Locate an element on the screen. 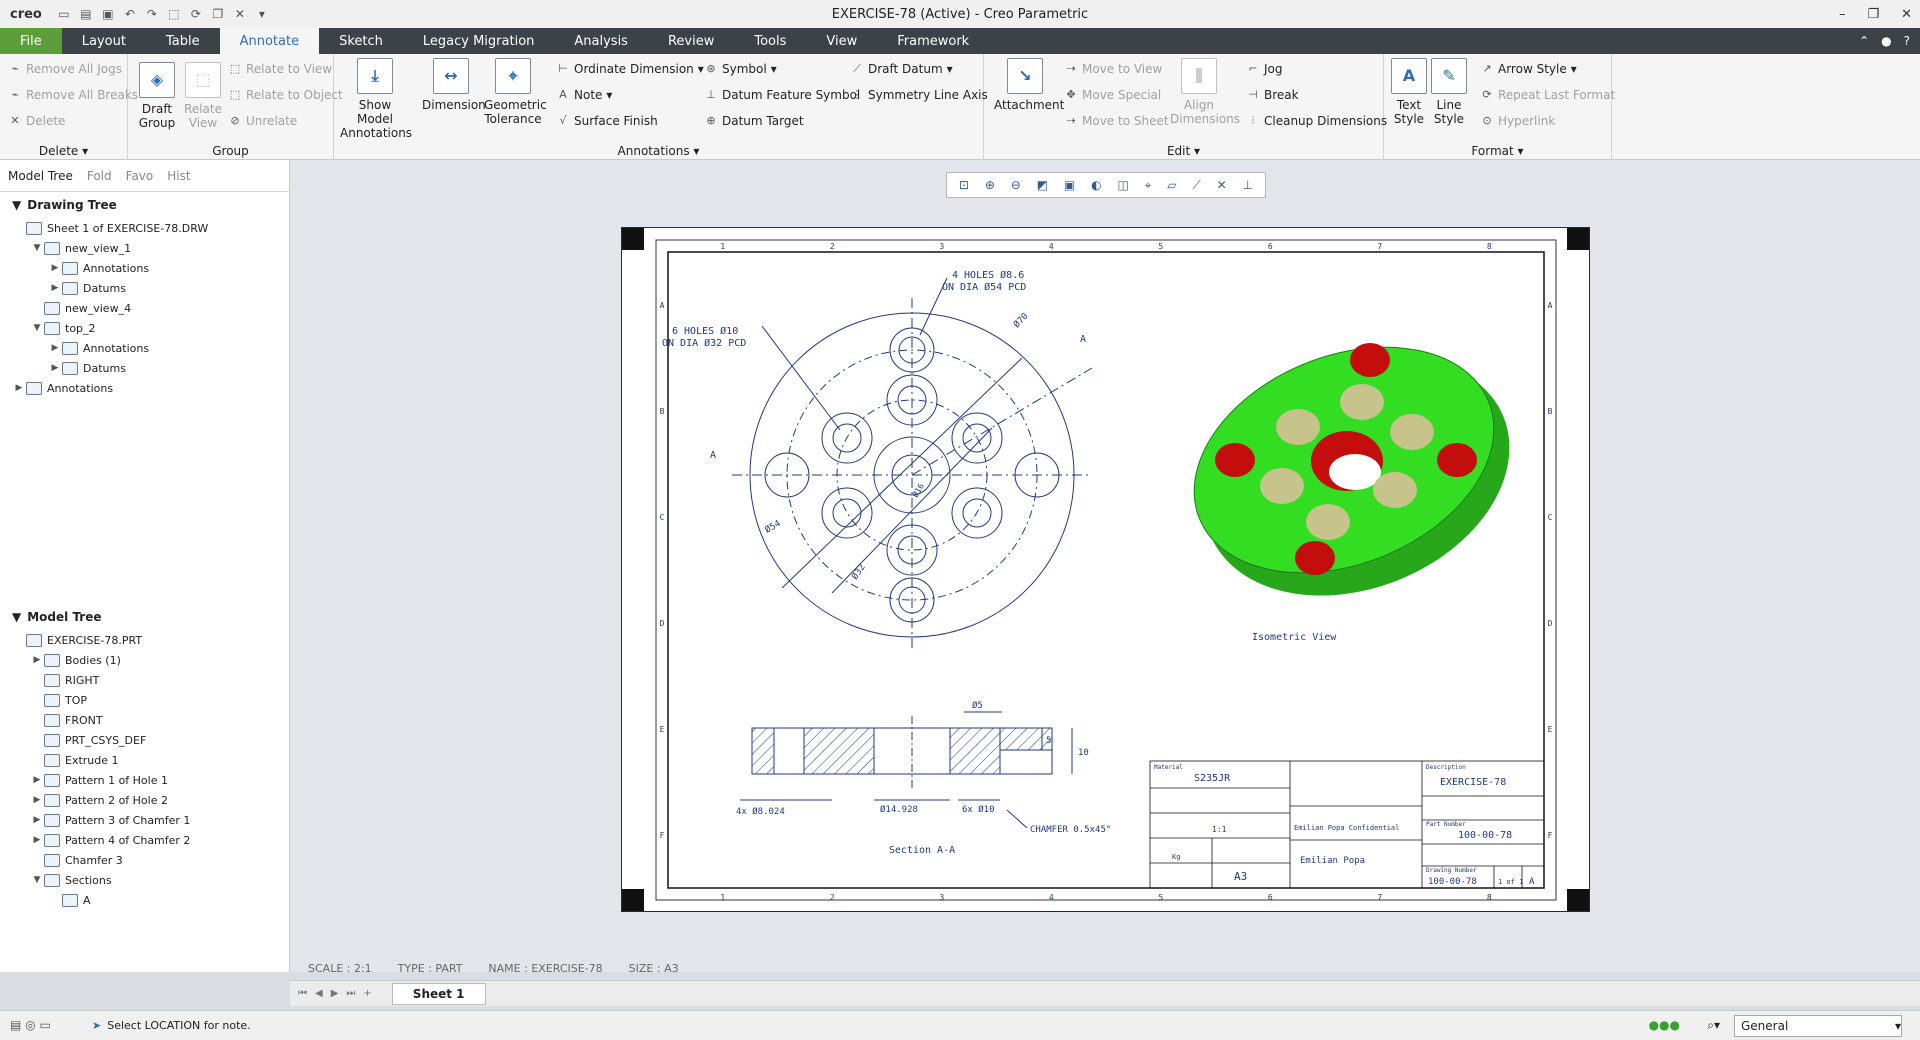 This screenshot has width=1920, height=1040. move-special: ✥ Move Special is located at coordinates (1112, 95).